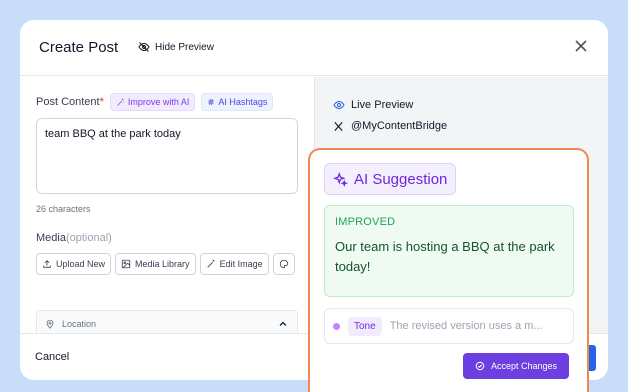  Describe the element at coordinates (79, 47) in the screenshot. I see `page-title: Create Post` at that location.